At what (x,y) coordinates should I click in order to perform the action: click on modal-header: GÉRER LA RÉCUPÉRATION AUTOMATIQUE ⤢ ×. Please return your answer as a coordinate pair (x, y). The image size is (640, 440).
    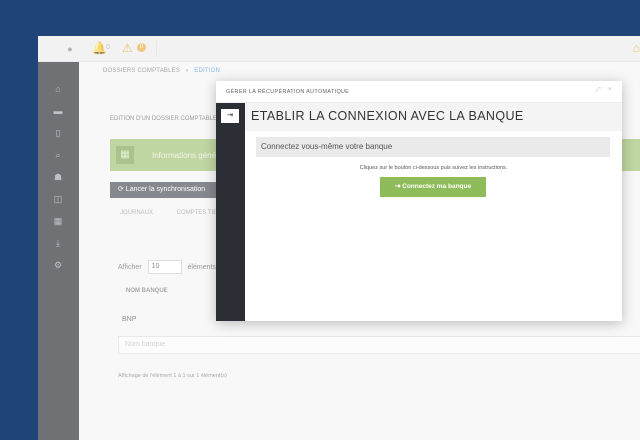
    Looking at the image, I should click on (419, 92).